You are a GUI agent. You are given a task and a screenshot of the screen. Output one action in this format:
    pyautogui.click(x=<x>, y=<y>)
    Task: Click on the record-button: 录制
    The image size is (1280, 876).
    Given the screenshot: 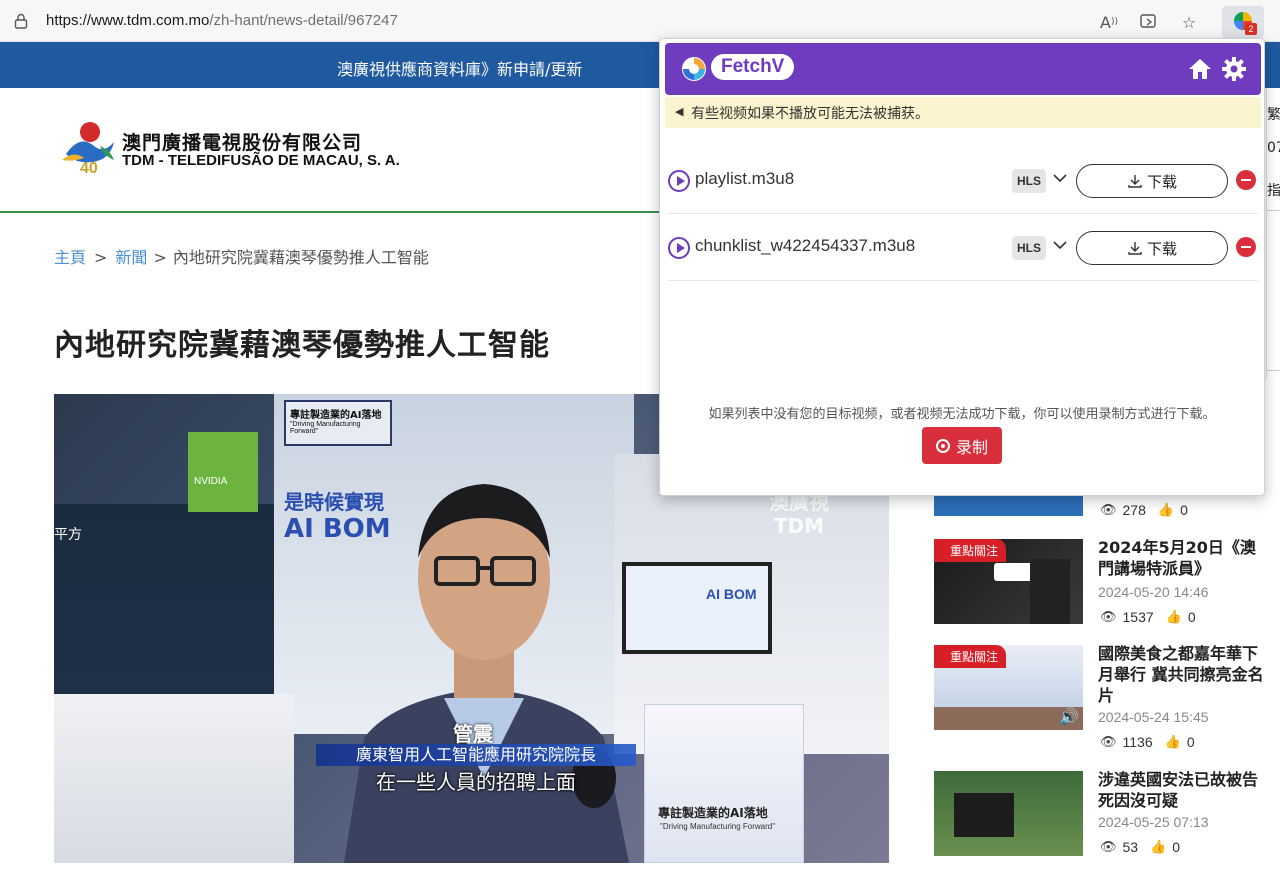 What is the action you would take?
    pyautogui.click(x=962, y=445)
    